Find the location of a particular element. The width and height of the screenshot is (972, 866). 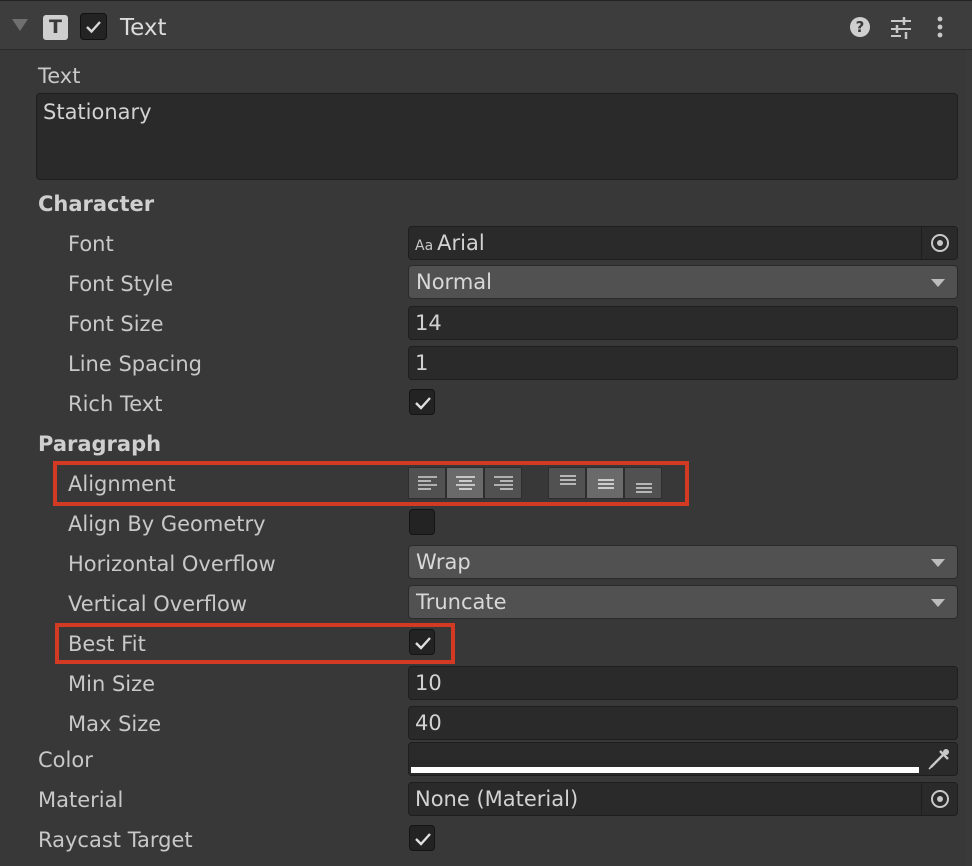

line-spacing-input: 1 is located at coordinates (683, 363).